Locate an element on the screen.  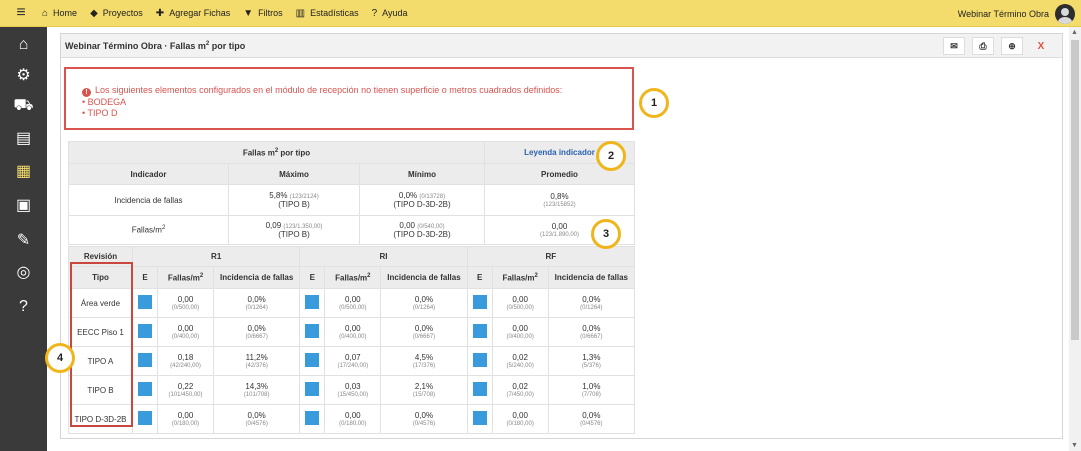
analytics-search-icon: ◎ is located at coordinates (23, 272).